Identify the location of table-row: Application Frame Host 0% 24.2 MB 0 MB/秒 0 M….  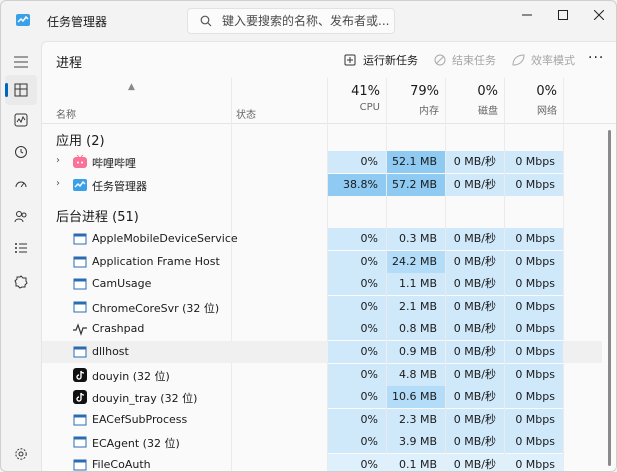
(322, 261).